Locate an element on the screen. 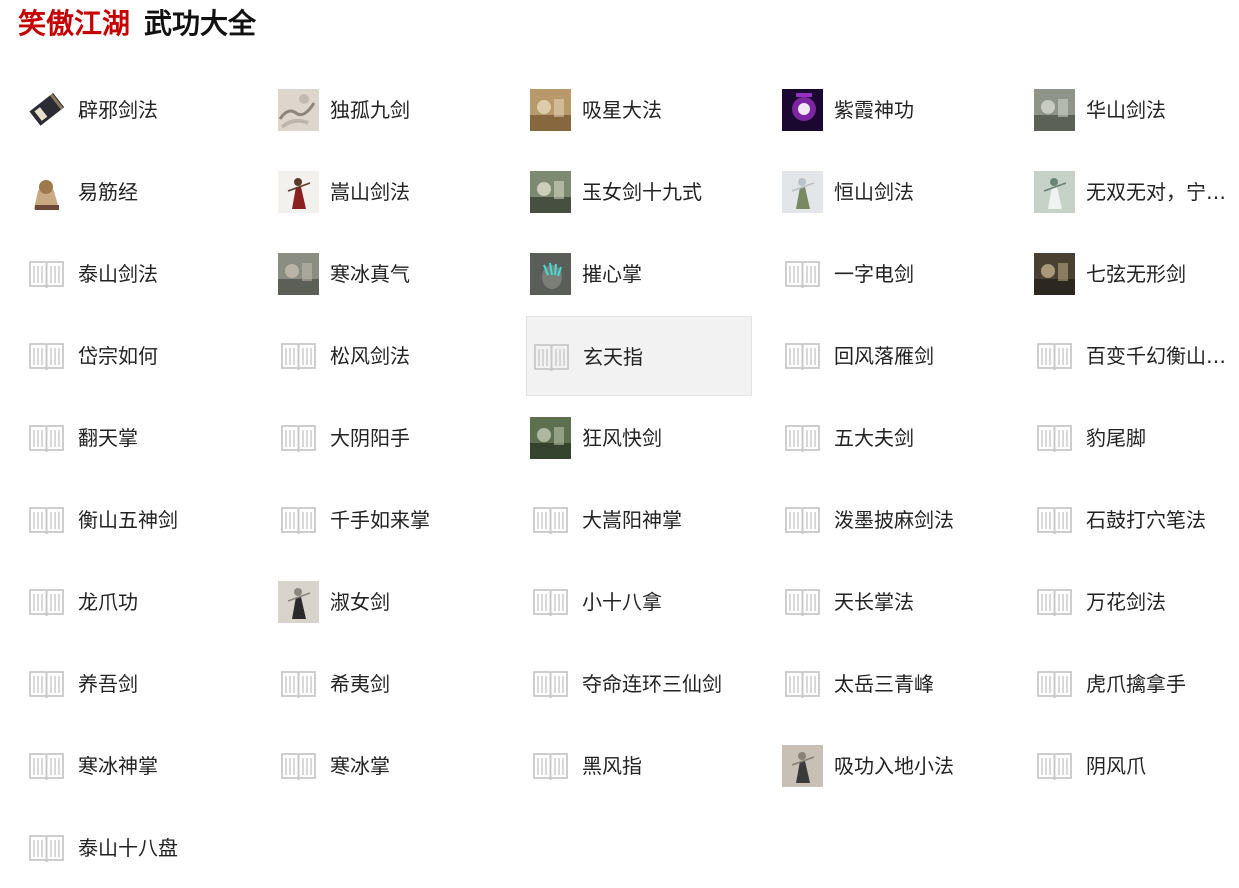 This screenshot has width=1239, height=888. skill-label: 摧心掌 is located at coordinates (612, 274).